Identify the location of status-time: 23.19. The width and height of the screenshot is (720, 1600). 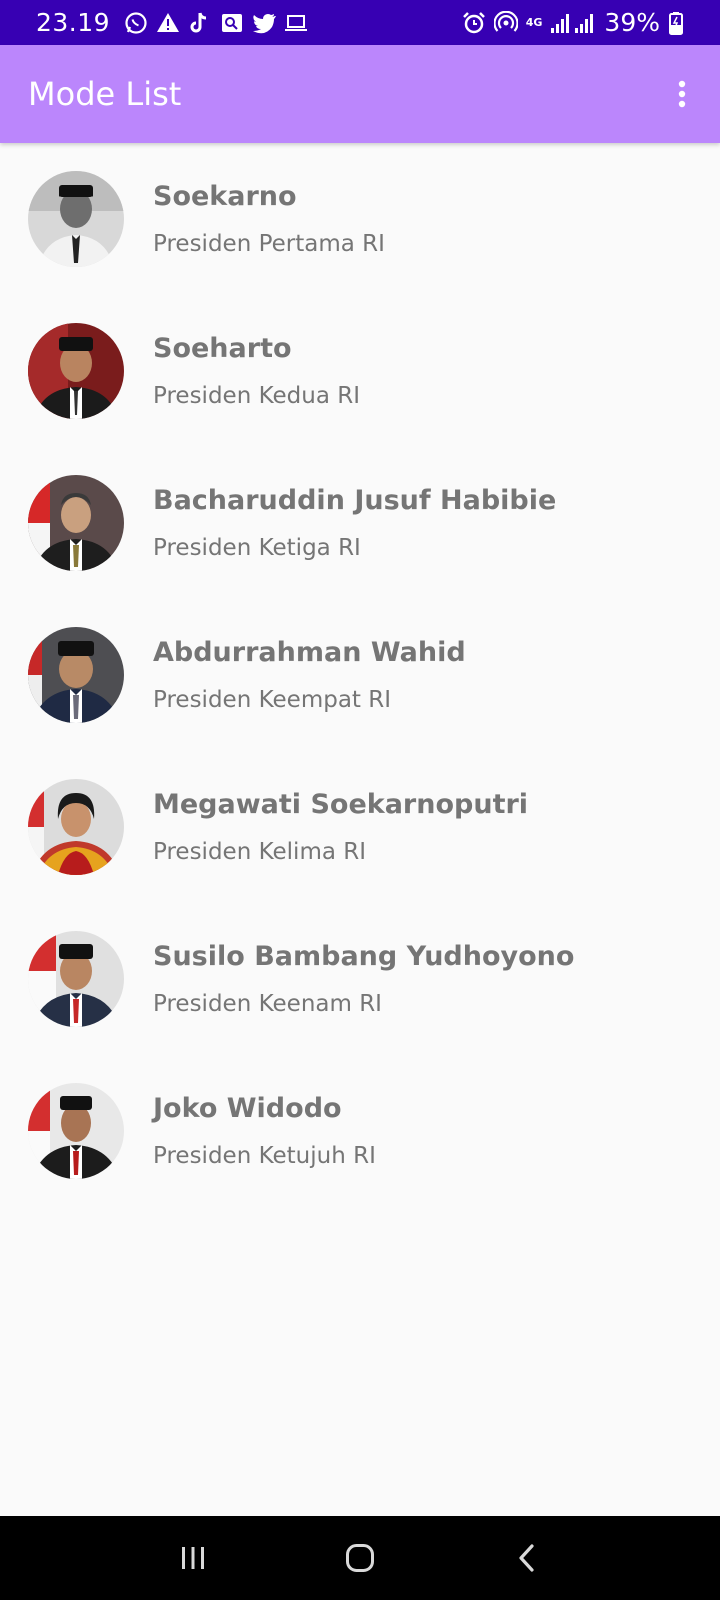
(73, 22).